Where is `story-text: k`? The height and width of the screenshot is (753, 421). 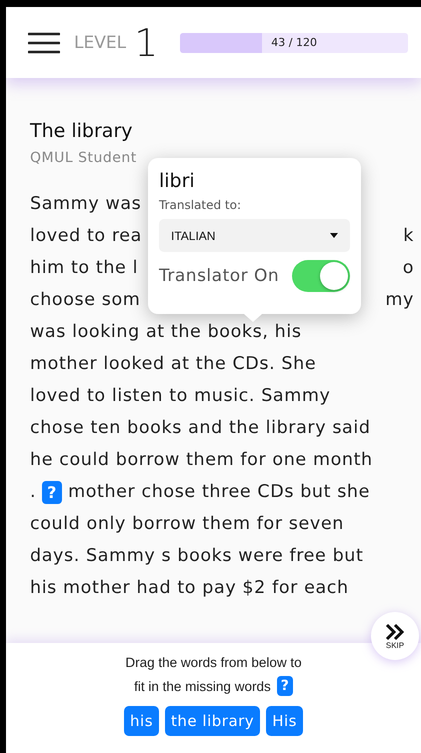 story-text: k is located at coordinates (408, 236).